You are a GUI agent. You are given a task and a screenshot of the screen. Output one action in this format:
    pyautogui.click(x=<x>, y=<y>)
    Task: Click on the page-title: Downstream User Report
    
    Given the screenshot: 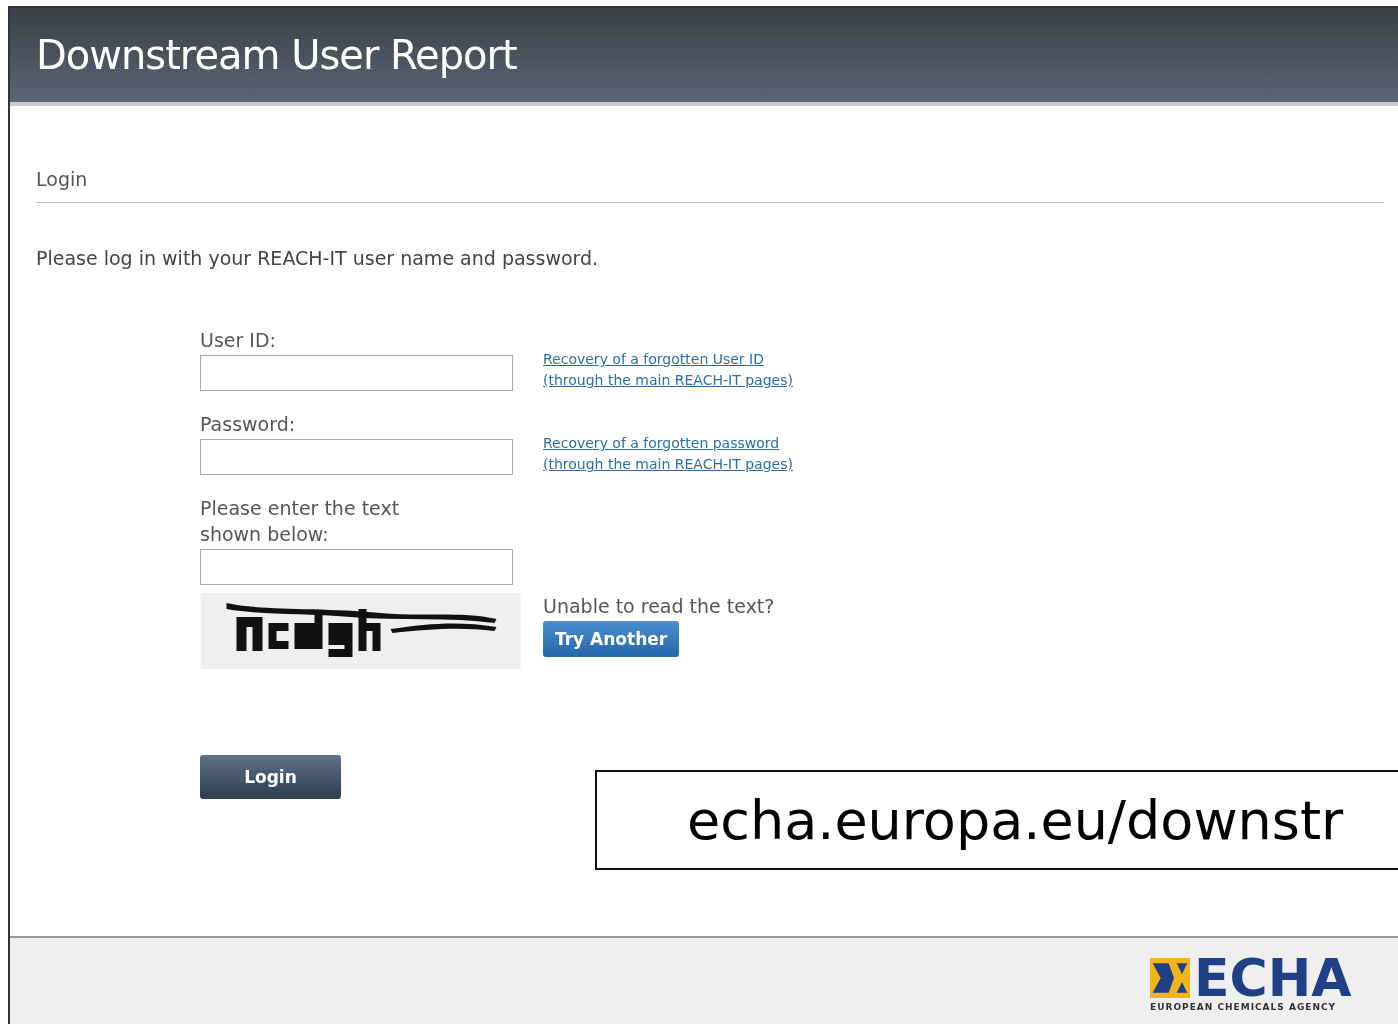 What is the action you would take?
    pyautogui.click(x=276, y=55)
    